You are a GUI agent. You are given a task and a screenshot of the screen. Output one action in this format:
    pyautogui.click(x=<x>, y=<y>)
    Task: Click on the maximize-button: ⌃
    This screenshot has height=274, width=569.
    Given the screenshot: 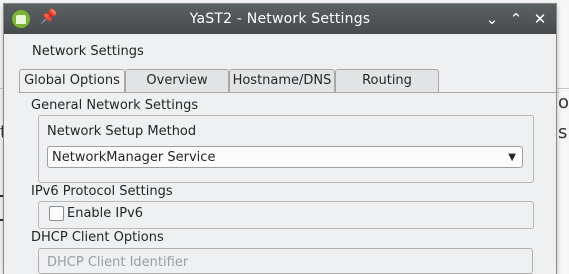 What is the action you would take?
    pyautogui.click(x=516, y=19)
    